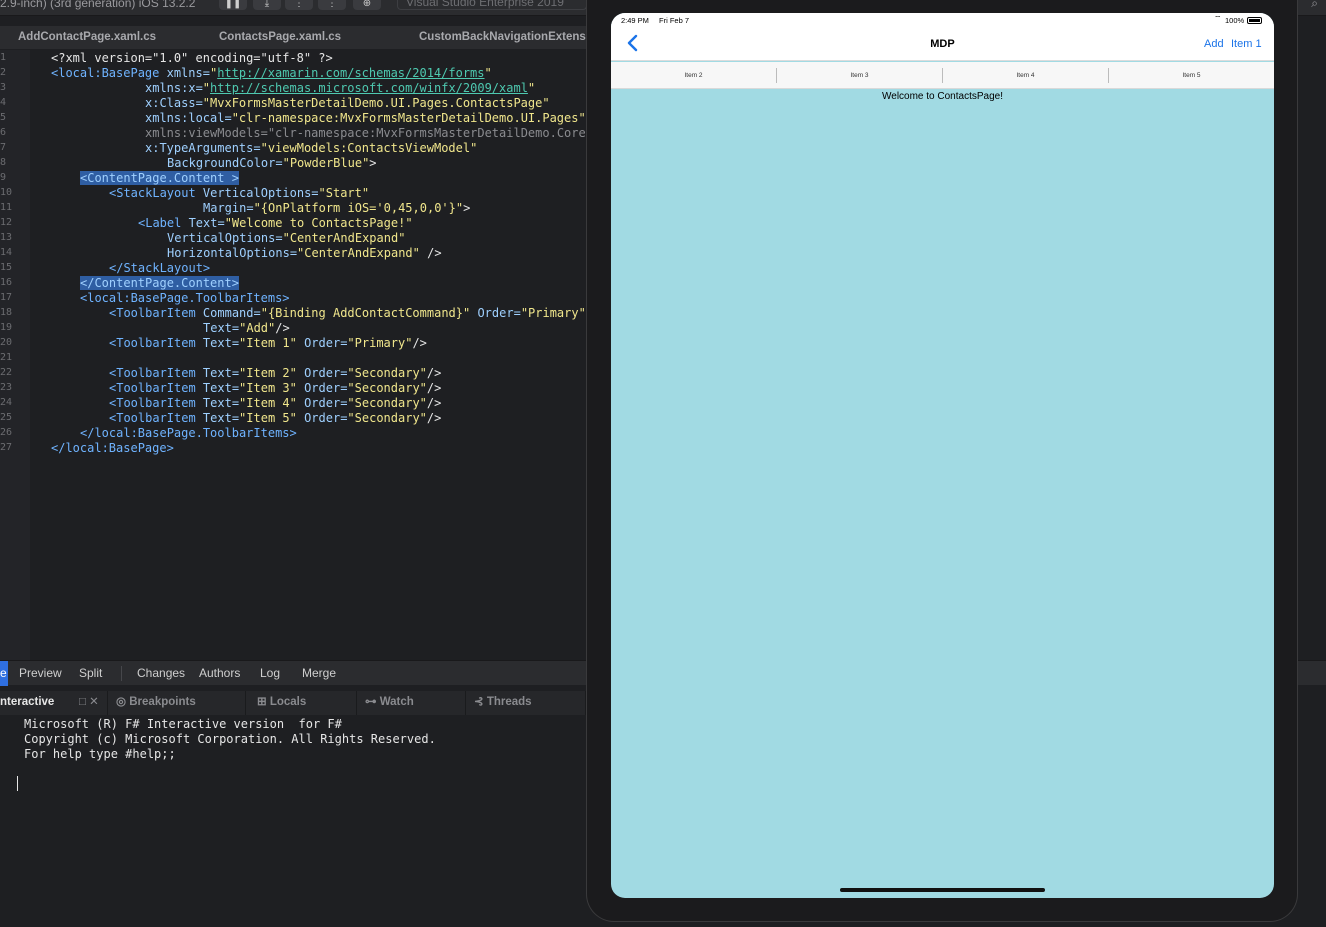 The width and height of the screenshot is (1326, 927). I want to click on code-text: xmlns:local=, so click(188, 118).